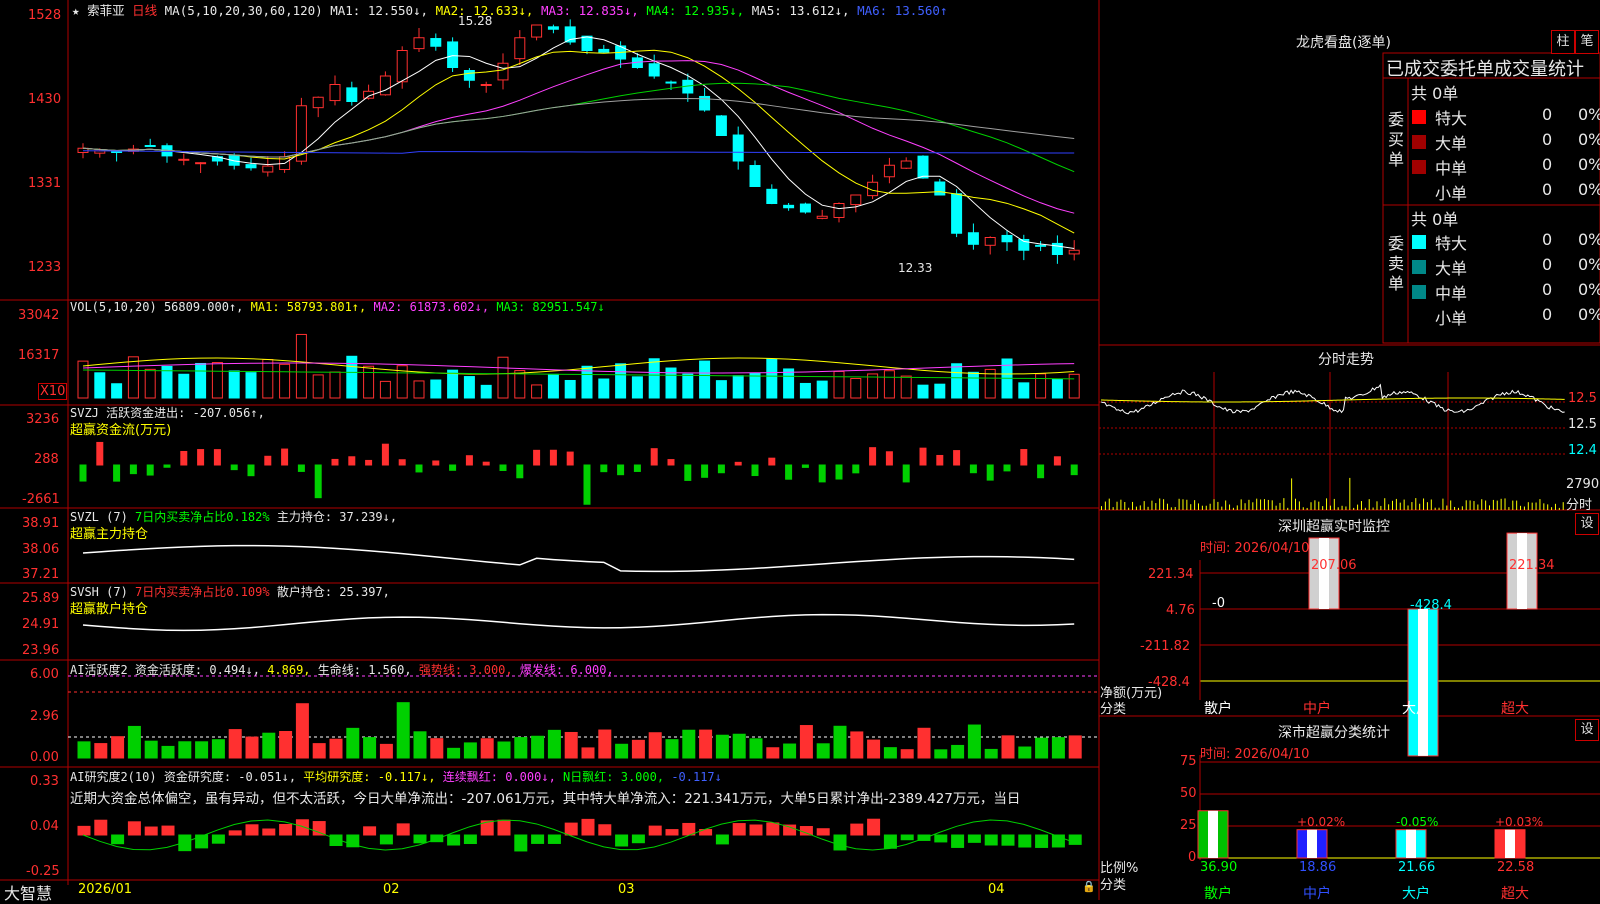 This screenshot has height=904, width=1600. What do you see at coordinates (333, 592) in the screenshot?
I see `svsh-hold: 散户持仓: 25.397,` at bounding box center [333, 592].